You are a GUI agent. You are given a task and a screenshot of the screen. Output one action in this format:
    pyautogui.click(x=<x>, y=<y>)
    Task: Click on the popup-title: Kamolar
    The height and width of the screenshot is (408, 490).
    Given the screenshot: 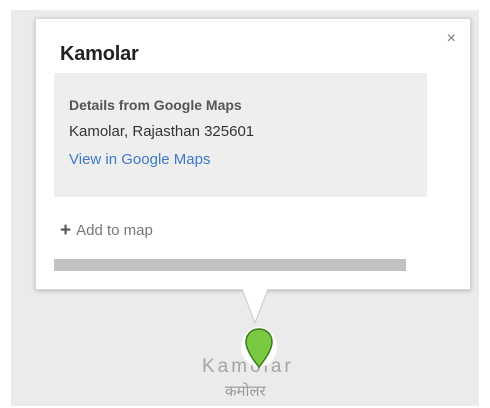 What is the action you would take?
    pyautogui.click(x=99, y=54)
    